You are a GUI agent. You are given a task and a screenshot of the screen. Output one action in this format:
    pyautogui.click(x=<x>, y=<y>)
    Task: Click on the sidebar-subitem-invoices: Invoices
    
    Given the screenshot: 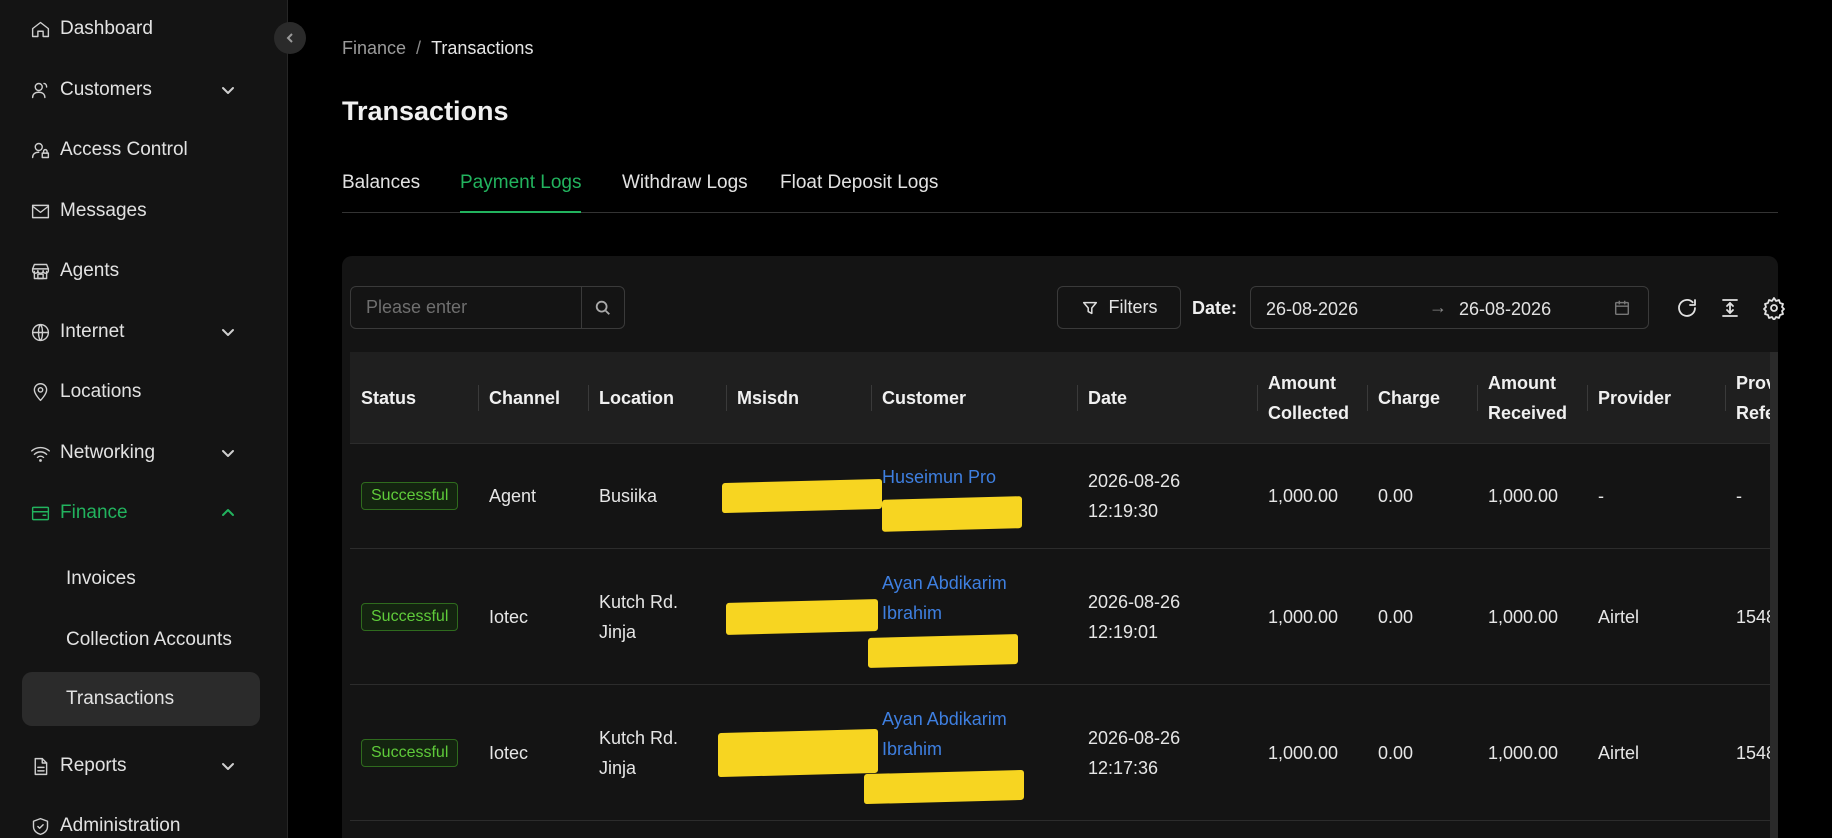 What is the action you would take?
    pyautogui.click(x=141, y=579)
    